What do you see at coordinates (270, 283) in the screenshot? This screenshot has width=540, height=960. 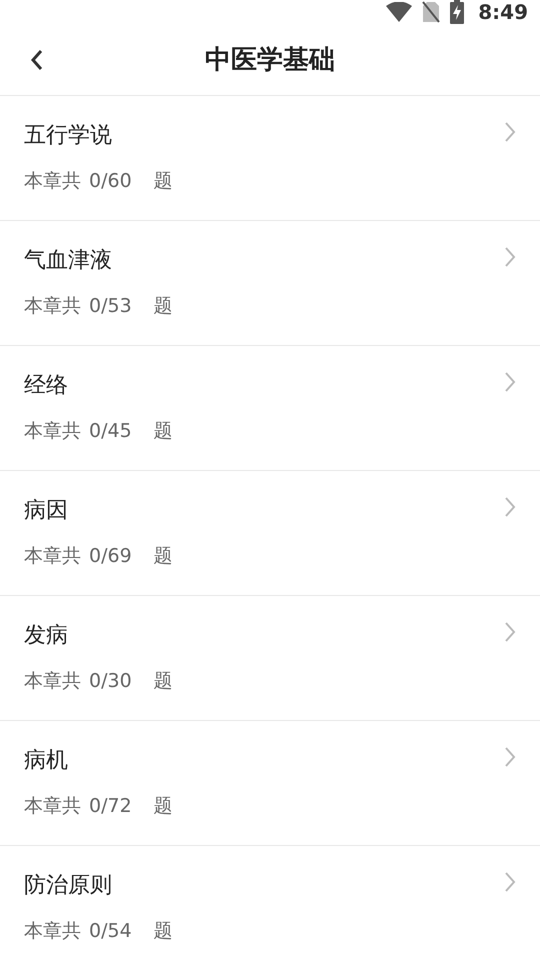 I see `chapter-row: 气血津液 本章共 0/53 题` at bounding box center [270, 283].